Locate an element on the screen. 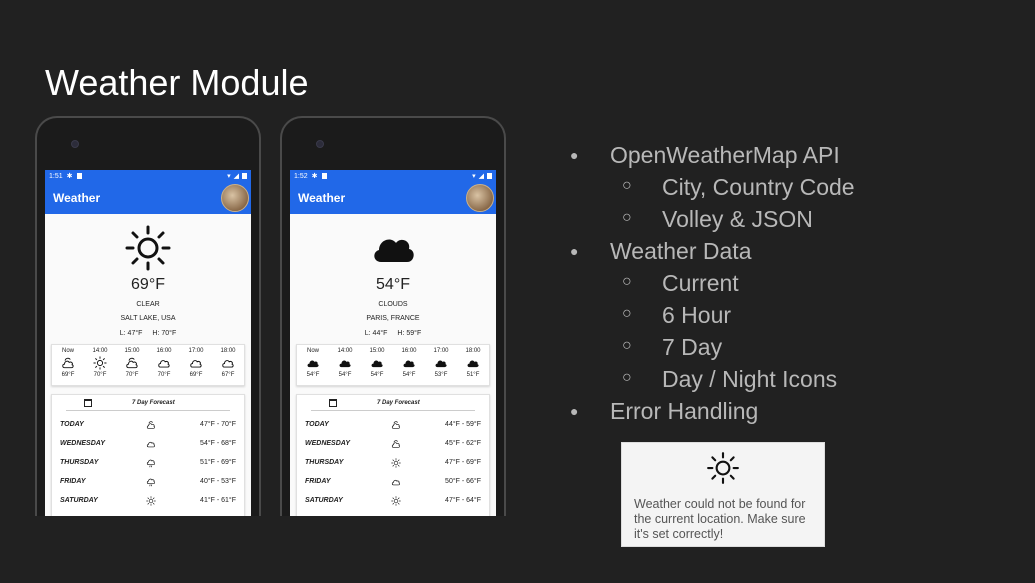 Image resolution: width=1035 pixels, height=583 pixels. hourly-time: 17:00 is located at coordinates (441, 351).